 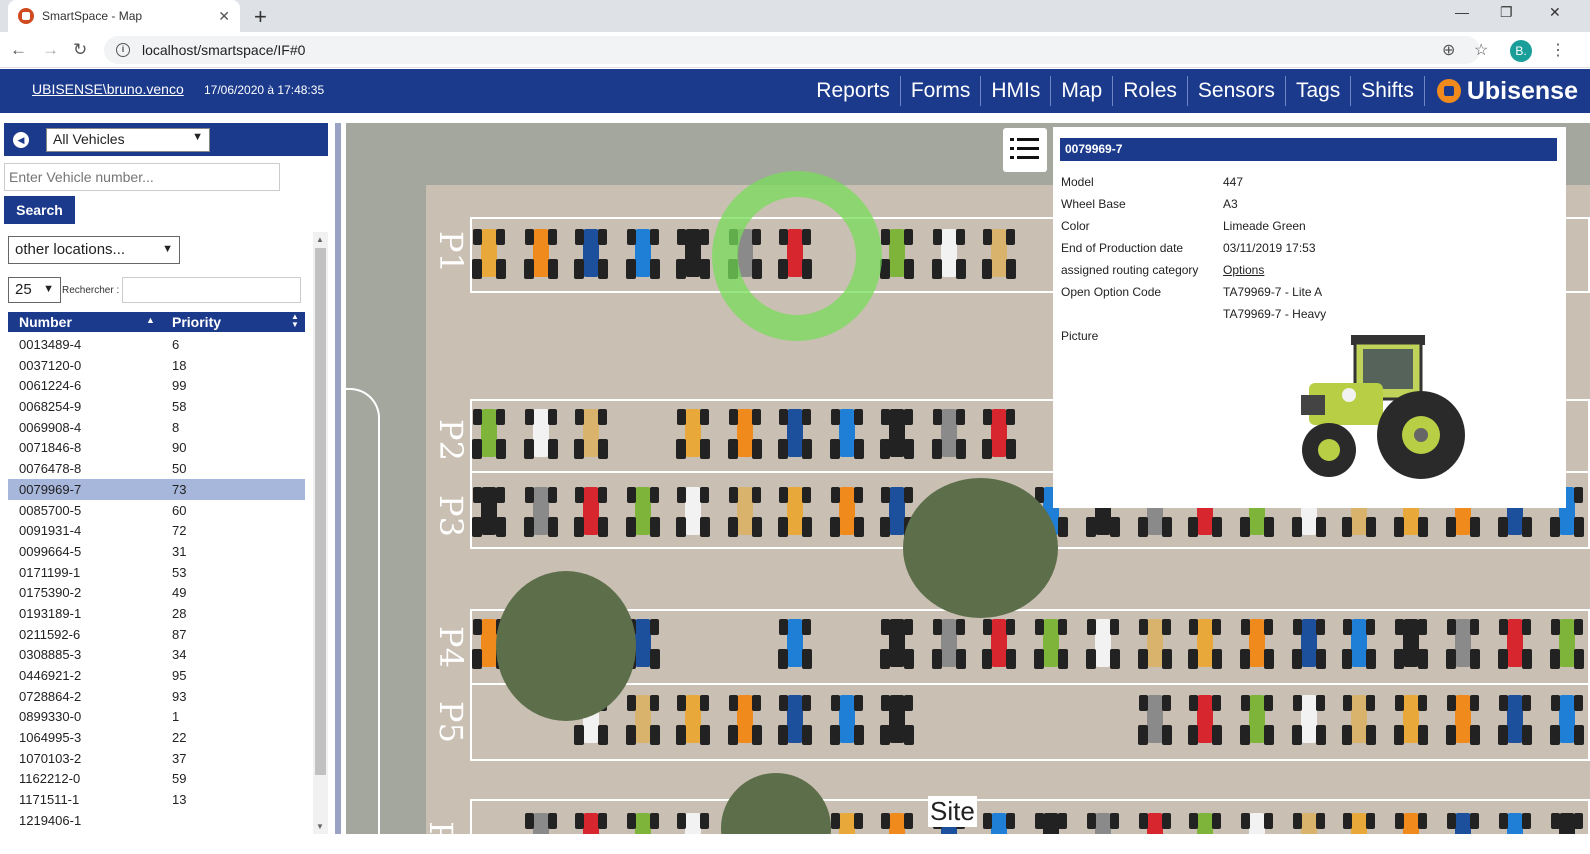 What do you see at coordinates (156, 572) in the screenshot?
I see `table-row: 0171199-1 53` at bounding box center [156, 572].